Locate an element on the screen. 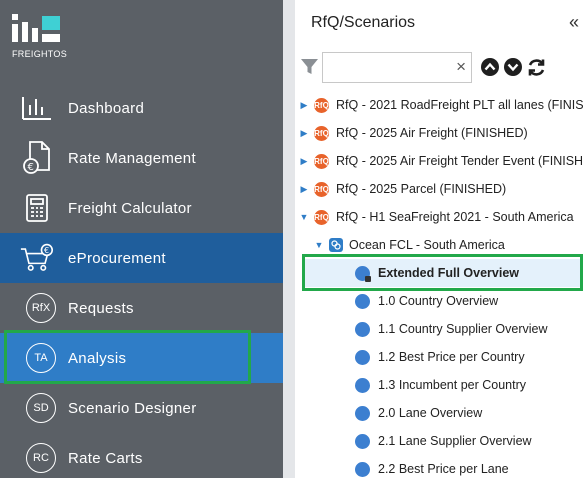 The height and width of the screenshot is (478, 583). nav-rate-management: € Rate Management is located at coordinates (141, 158).